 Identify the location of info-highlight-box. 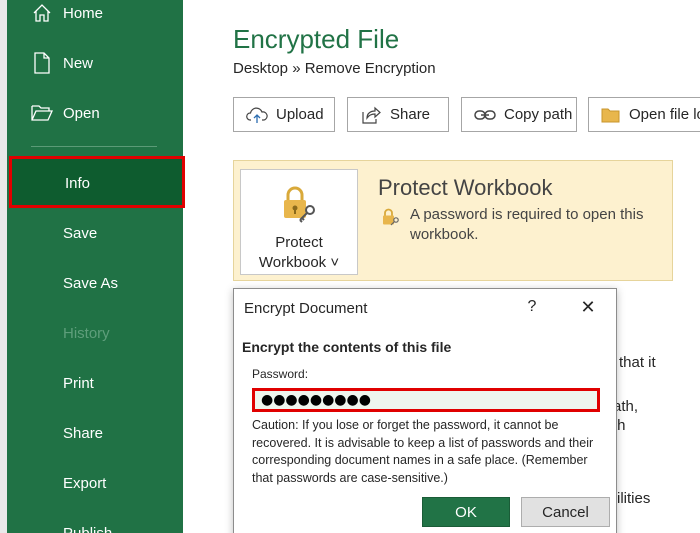
(97, 182).